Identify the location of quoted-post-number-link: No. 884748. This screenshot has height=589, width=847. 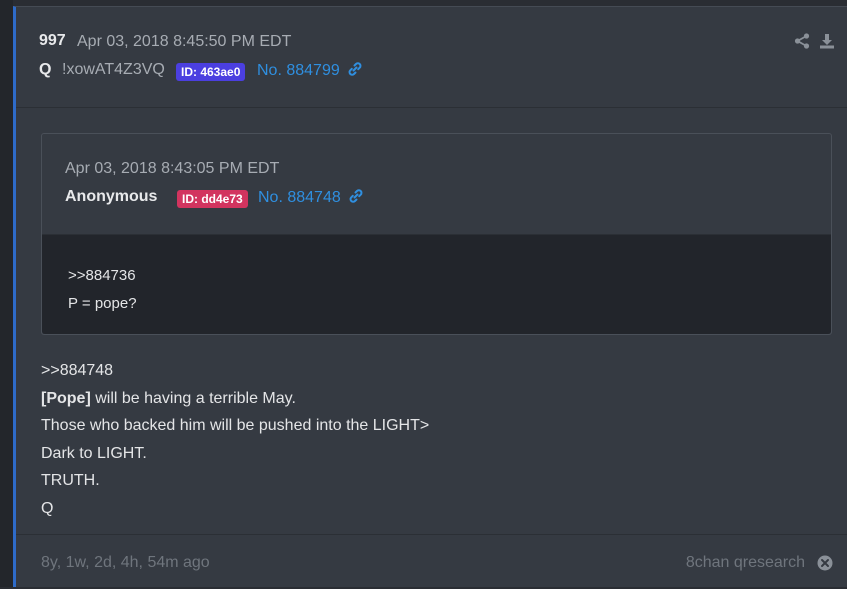
(311, 198).